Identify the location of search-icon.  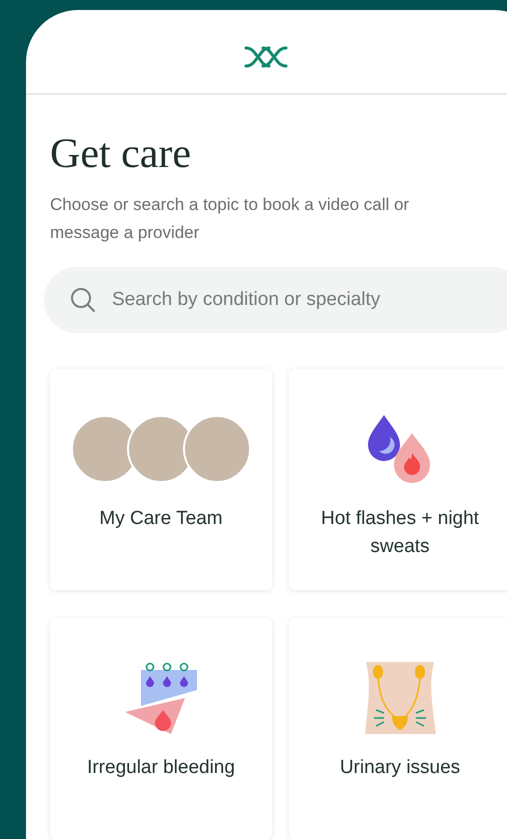
(83, 300).